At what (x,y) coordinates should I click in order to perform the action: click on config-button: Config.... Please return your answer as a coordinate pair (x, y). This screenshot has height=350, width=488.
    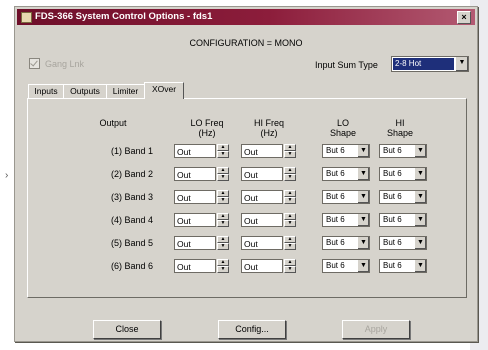
    Looking at the image, I should click on (252, 329).